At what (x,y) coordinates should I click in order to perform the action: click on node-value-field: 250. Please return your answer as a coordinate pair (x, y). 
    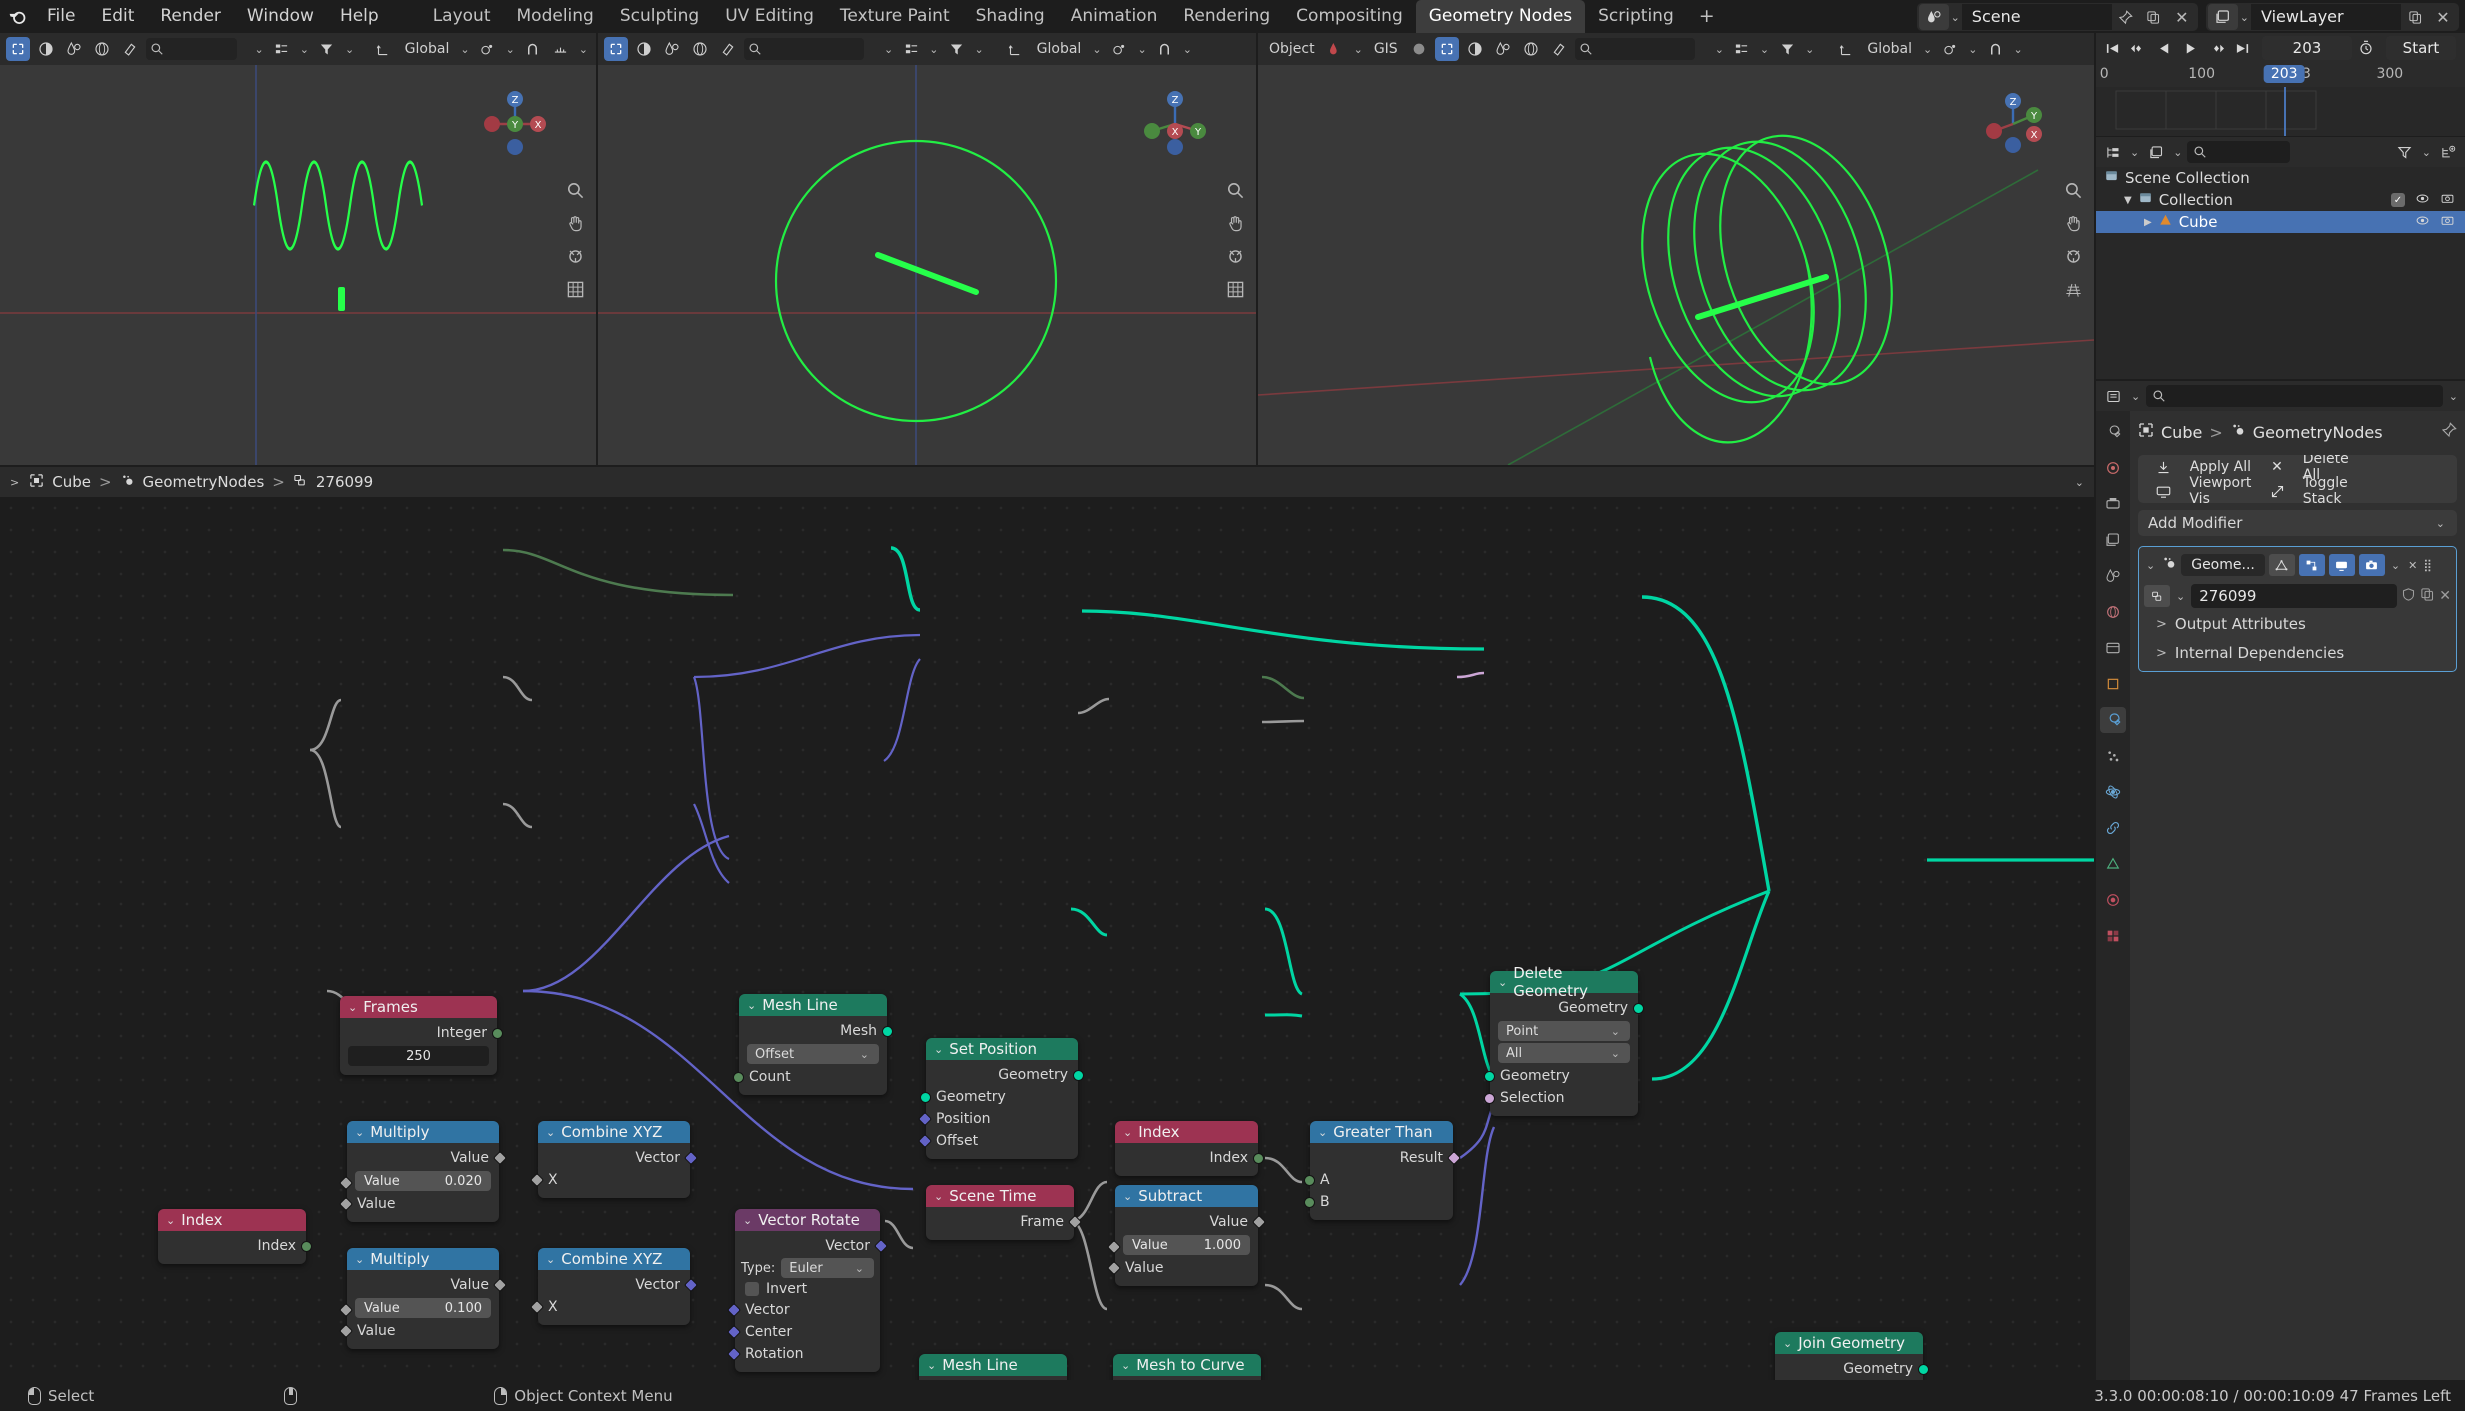
    Looking at the image, I should click on (418, 1056).